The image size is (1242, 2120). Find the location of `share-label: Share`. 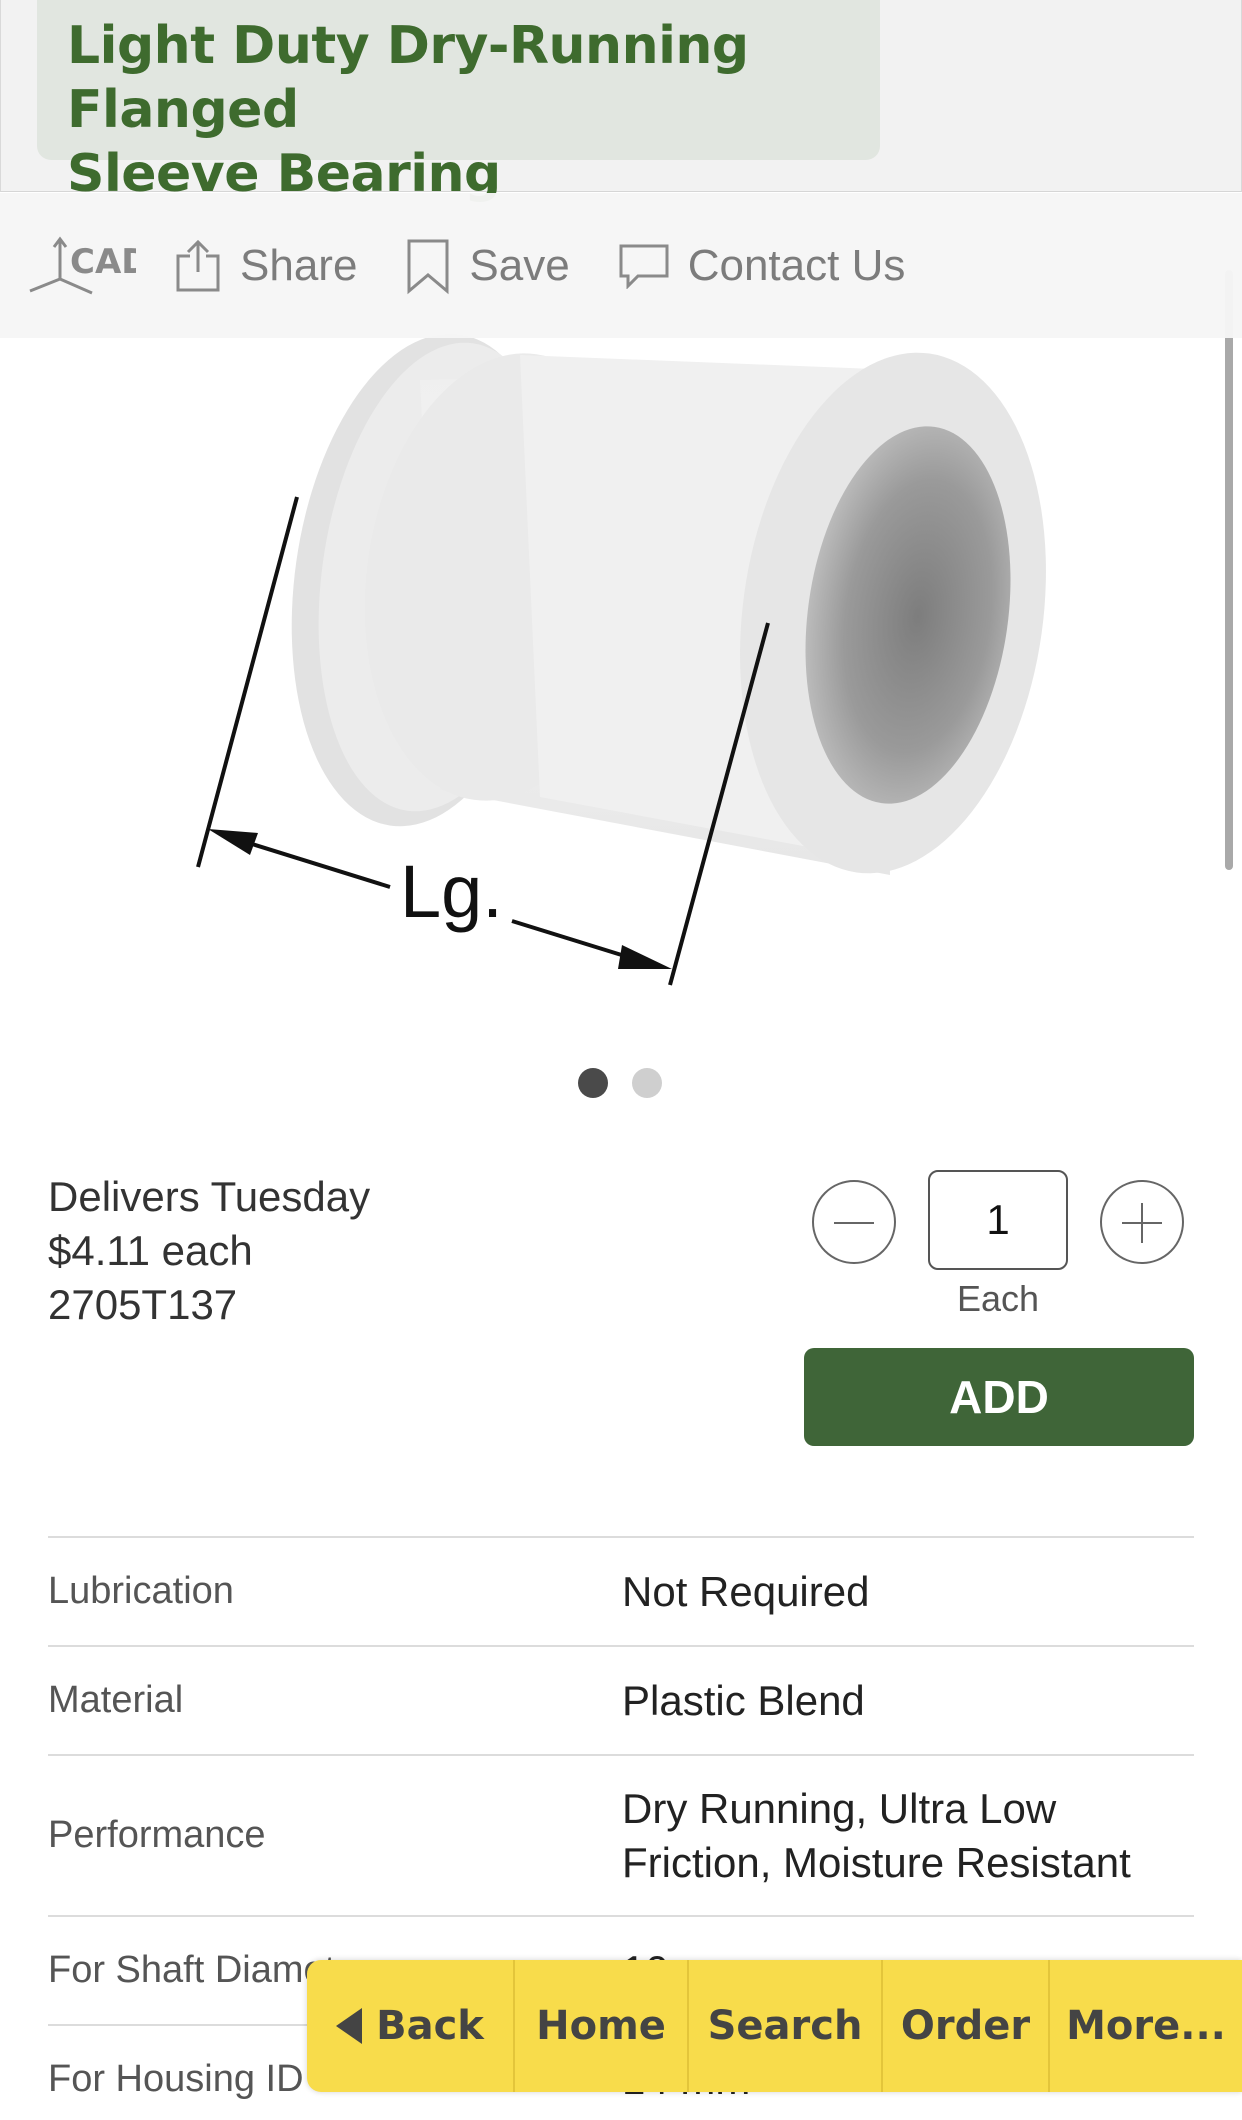

share-label: Share is located at coordinates (299, 265).